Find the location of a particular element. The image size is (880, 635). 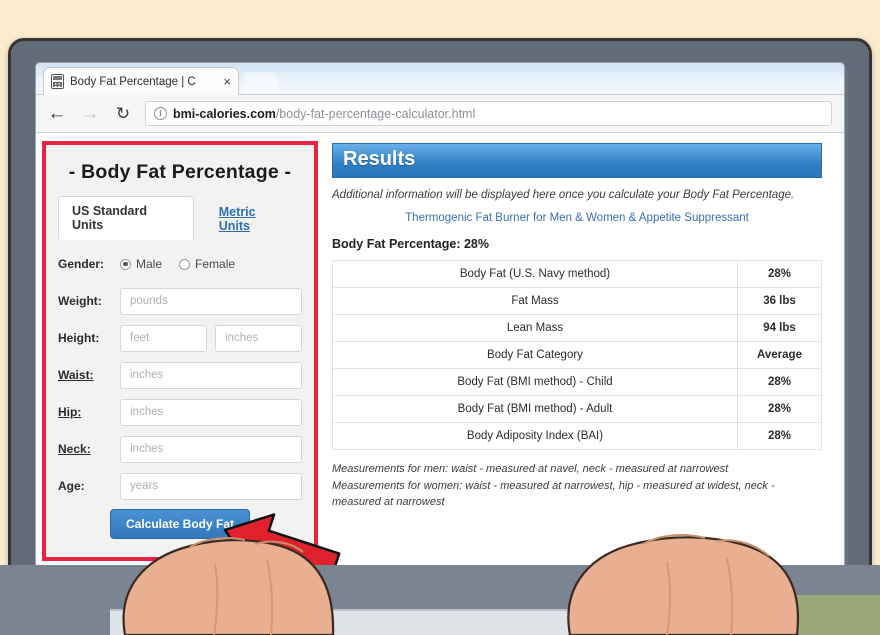

hip-input: inches is located at coordinates (211, 412).